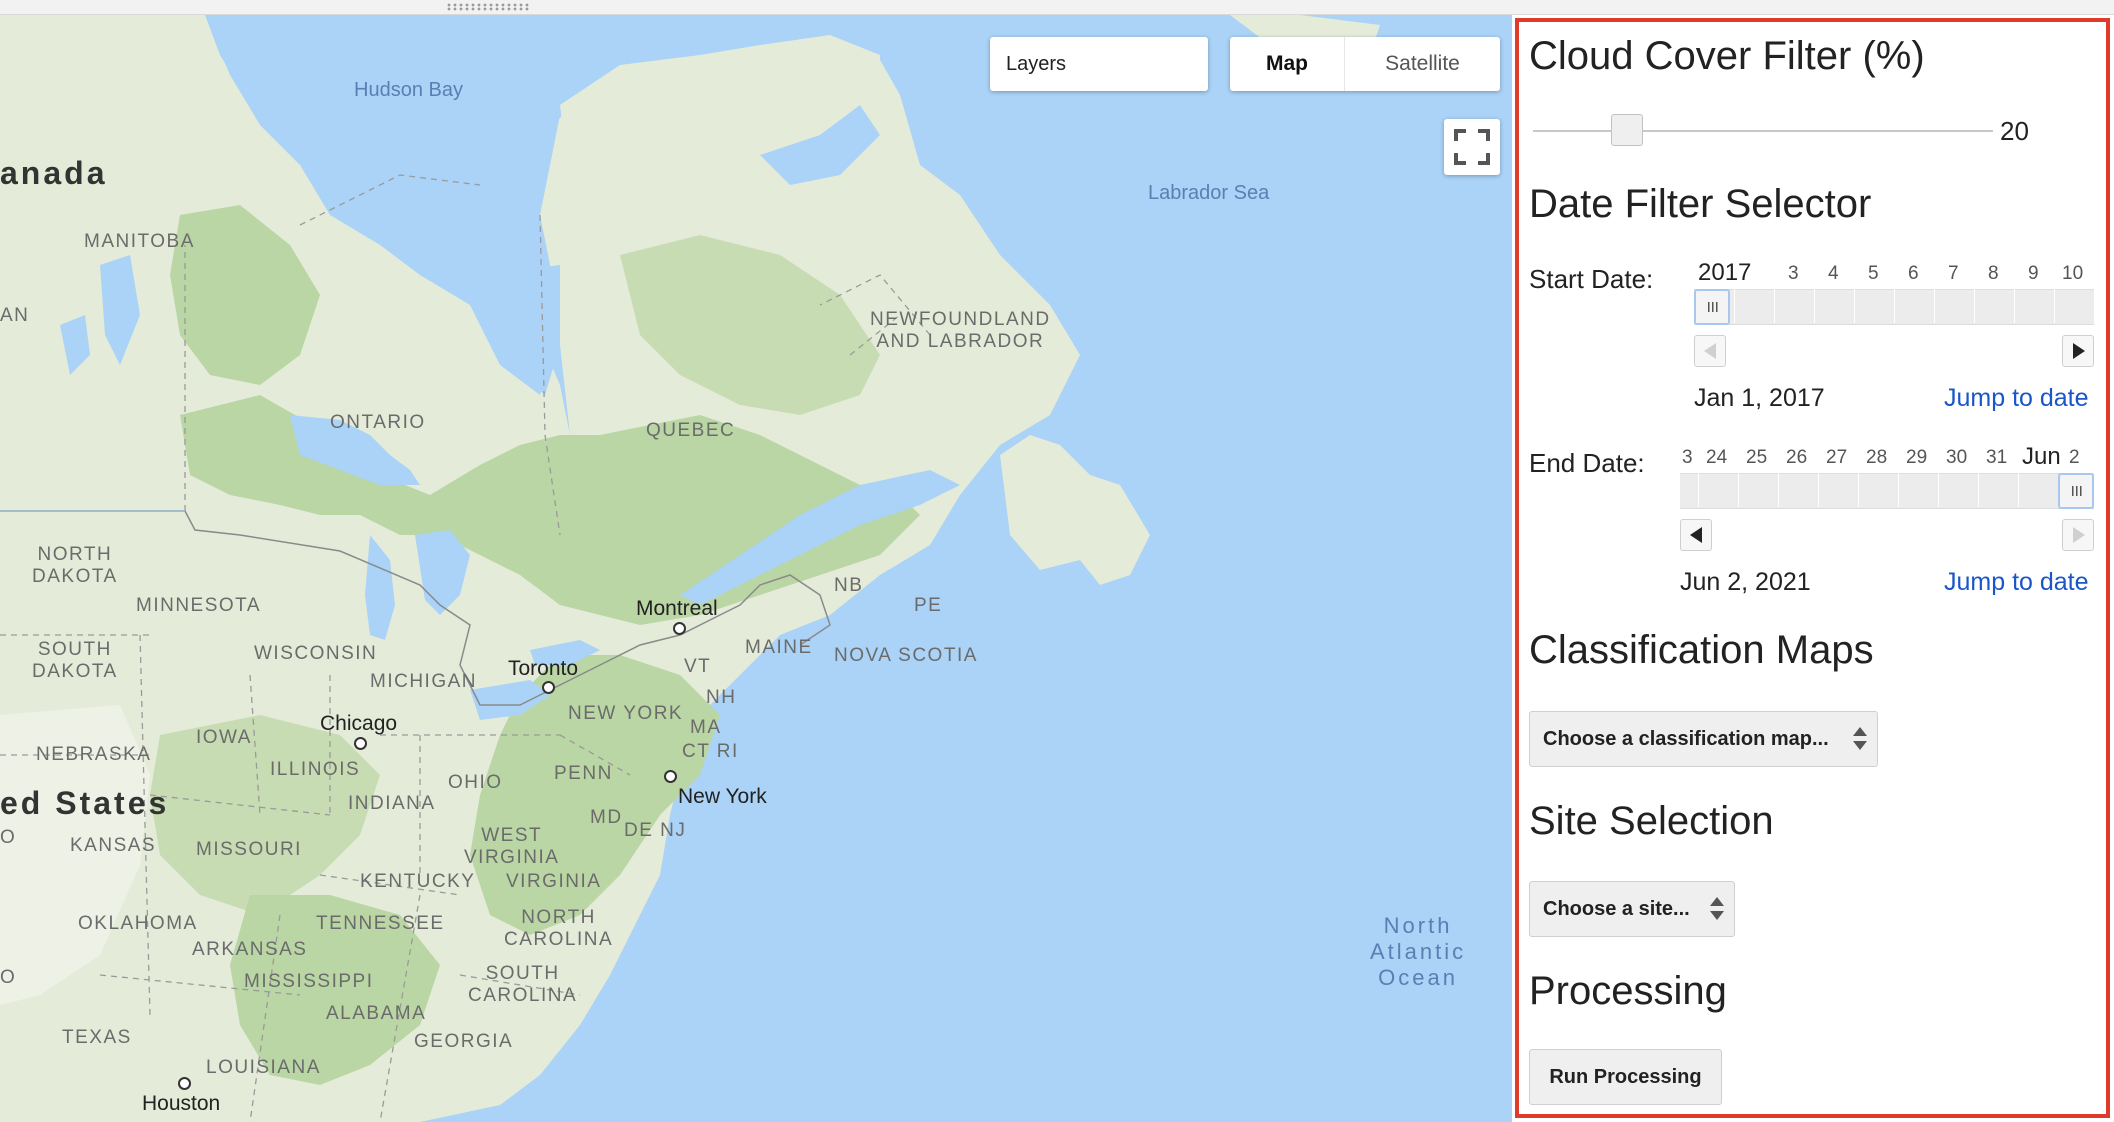  I want to click on label-newfoundland-labrador: NEWFOUNDLAND AND LABRADOR, so click(960, 330).